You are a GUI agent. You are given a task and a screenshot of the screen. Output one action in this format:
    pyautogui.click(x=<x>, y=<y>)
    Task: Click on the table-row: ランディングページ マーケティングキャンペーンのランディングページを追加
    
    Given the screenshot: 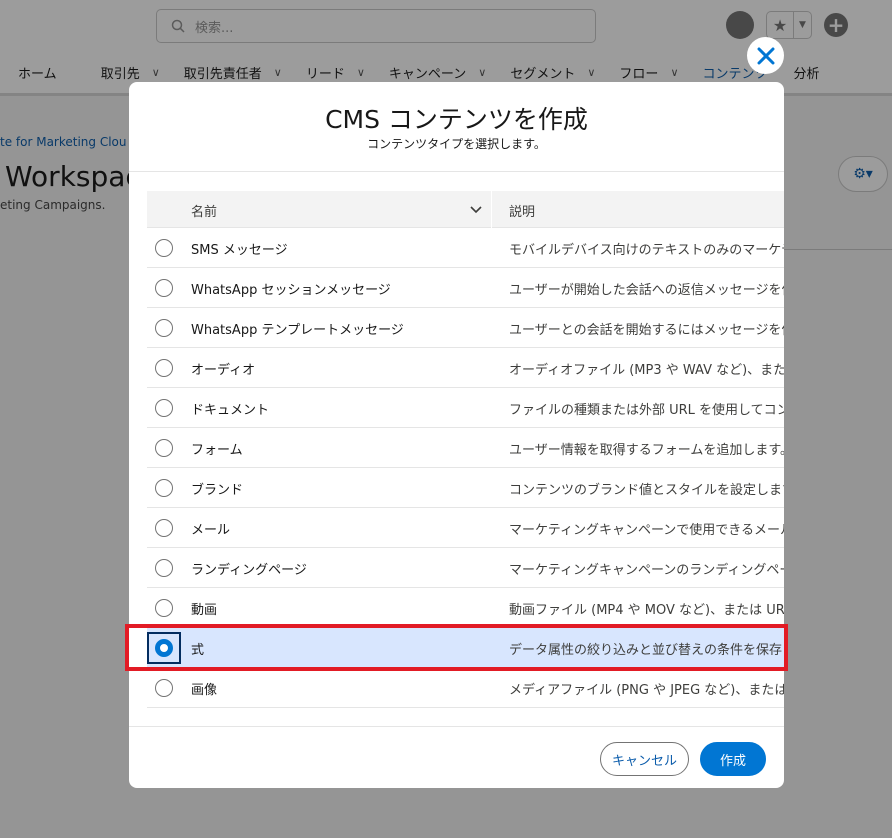 What is the action you would take?
    pyautogui.click(x=465, y=568)
    